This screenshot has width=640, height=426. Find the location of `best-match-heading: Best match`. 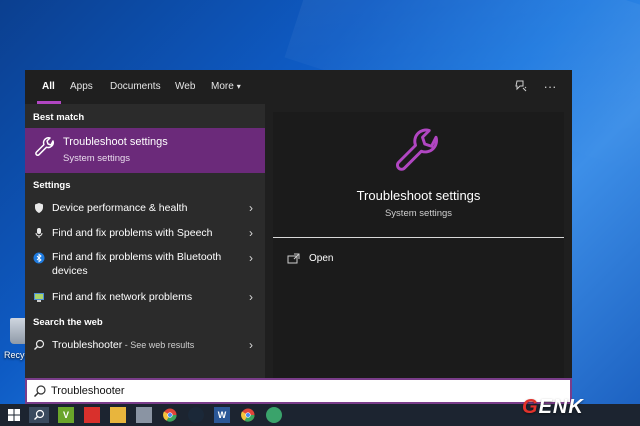

best-match-heading: Best match is located at coordinates (59, 117).